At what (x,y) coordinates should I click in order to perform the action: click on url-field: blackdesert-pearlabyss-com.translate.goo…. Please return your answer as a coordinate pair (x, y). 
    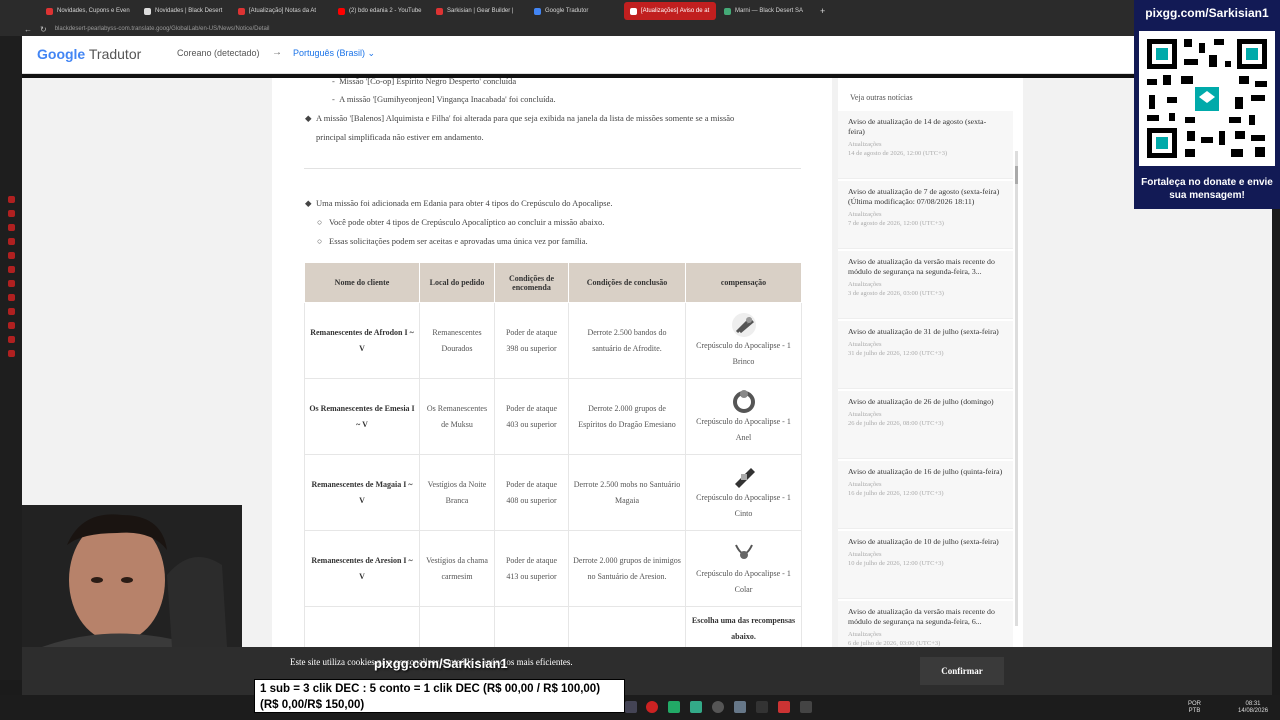
    Looking at the image, I should click on (162, 29).